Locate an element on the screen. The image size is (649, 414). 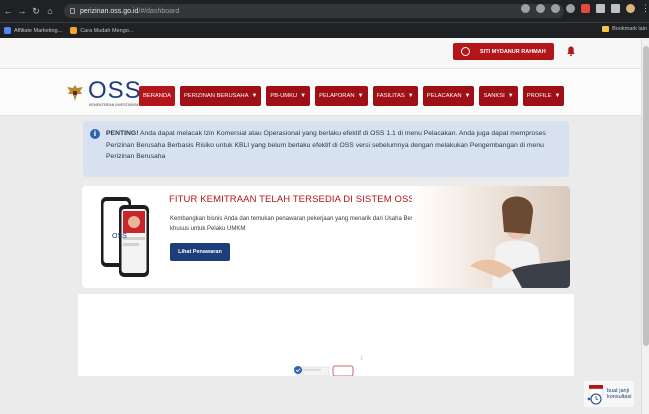
home-icon: ⌂ is located at coordinates (50, 11).